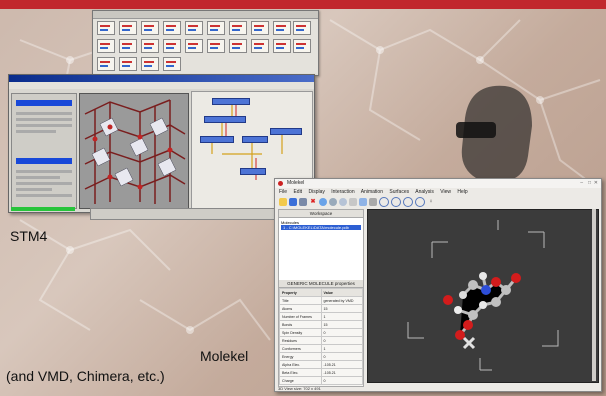 The height and width of the screenshot is (396, 606). I want to click on menu-file: File, so click(283, 192).